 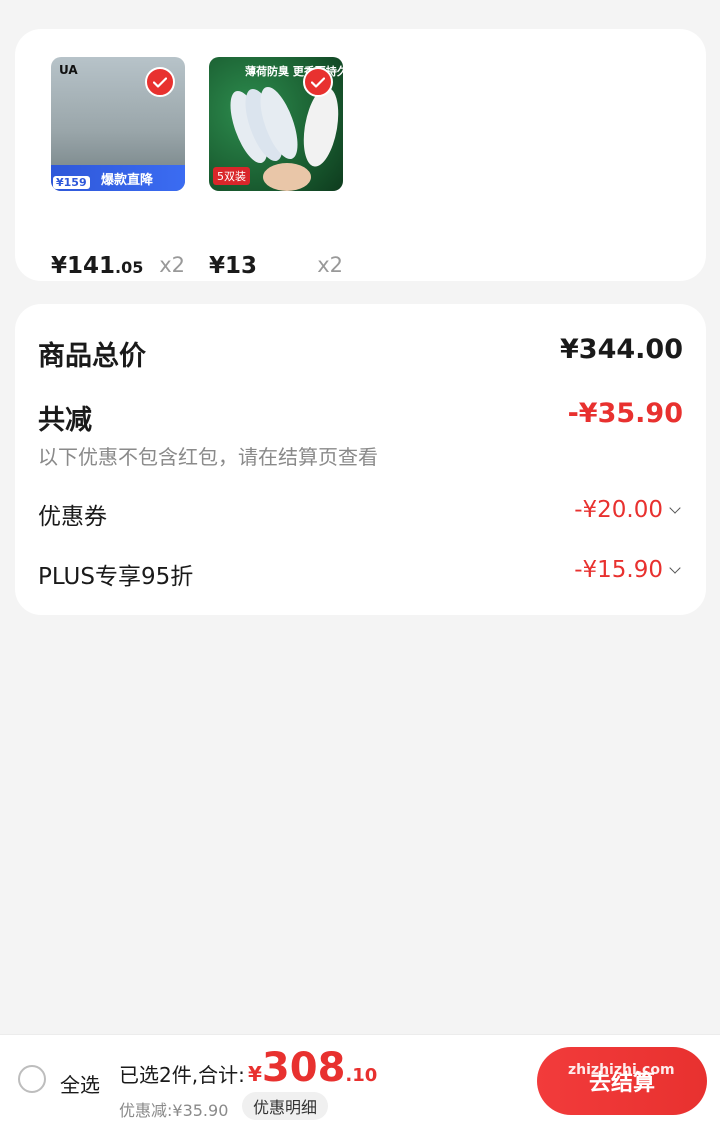 I want to click on total-reduction-label: 共减, so click(x=65, y=420).